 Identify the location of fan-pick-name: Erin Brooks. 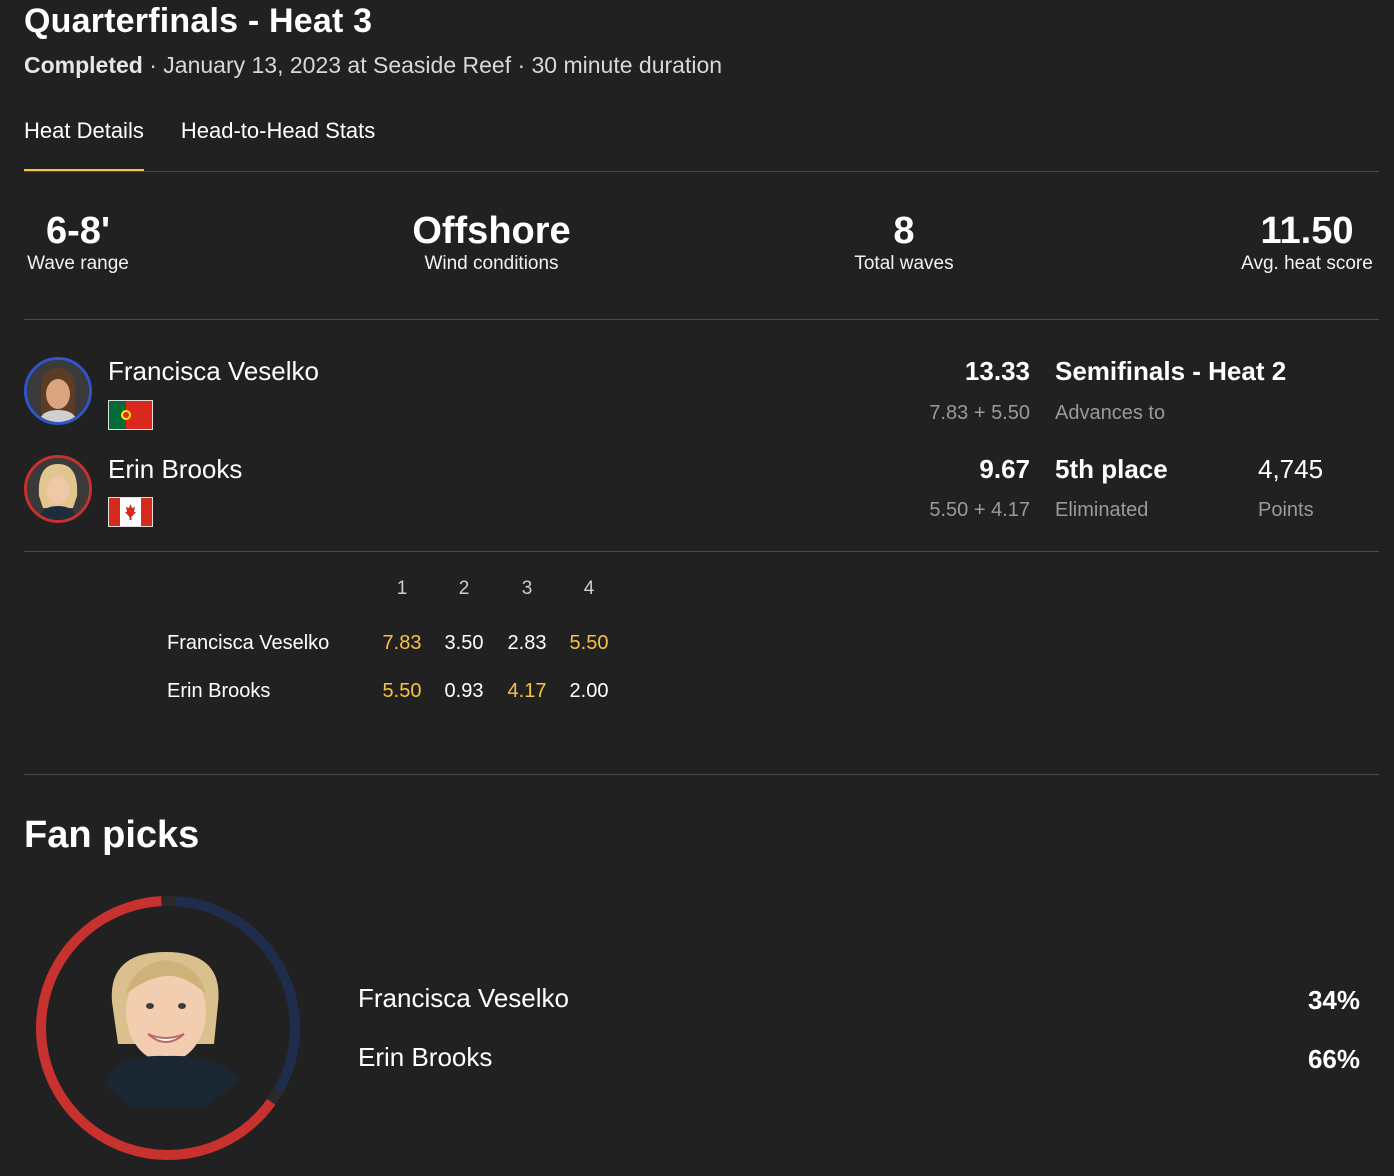
(425, 1057).